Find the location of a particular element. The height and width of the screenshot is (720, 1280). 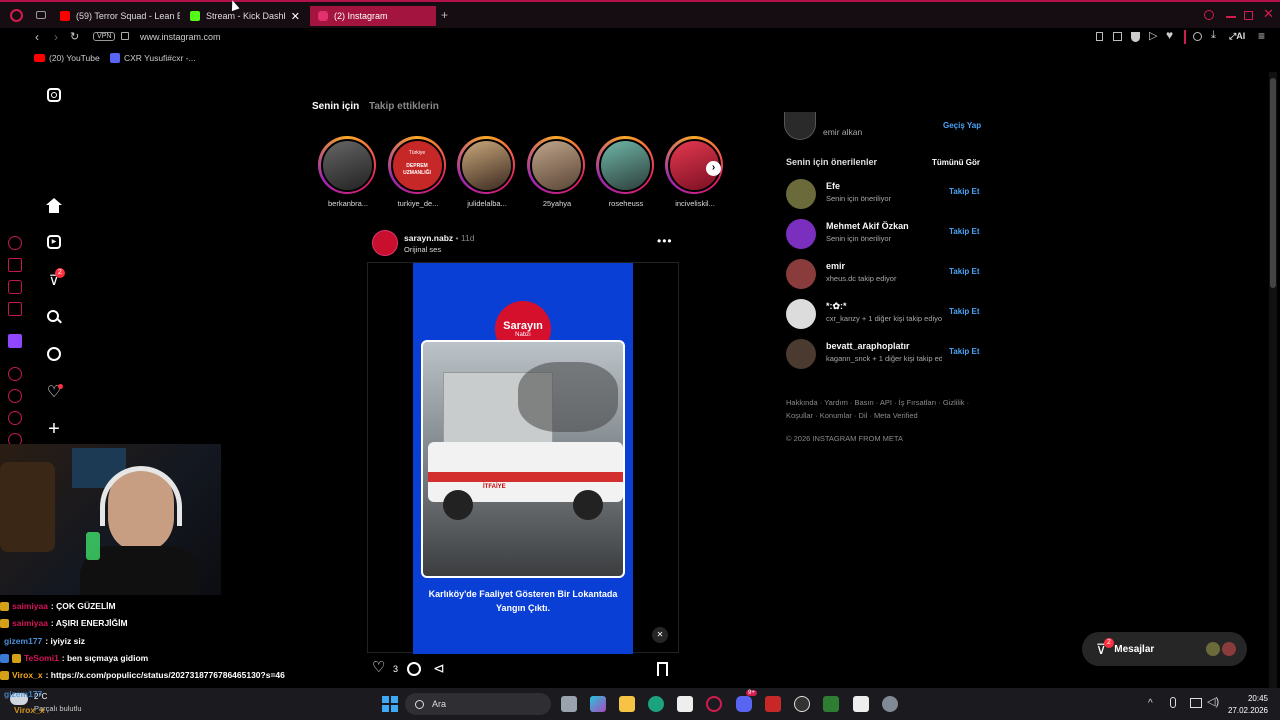

close-window-icon: ✕ is located at coordinates (1268, 14).